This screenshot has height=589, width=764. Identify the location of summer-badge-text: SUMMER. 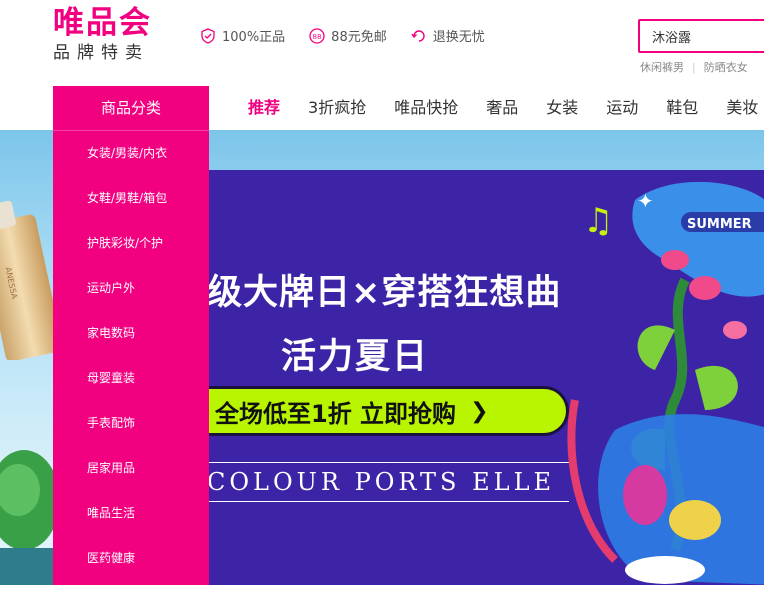
(719, 224).